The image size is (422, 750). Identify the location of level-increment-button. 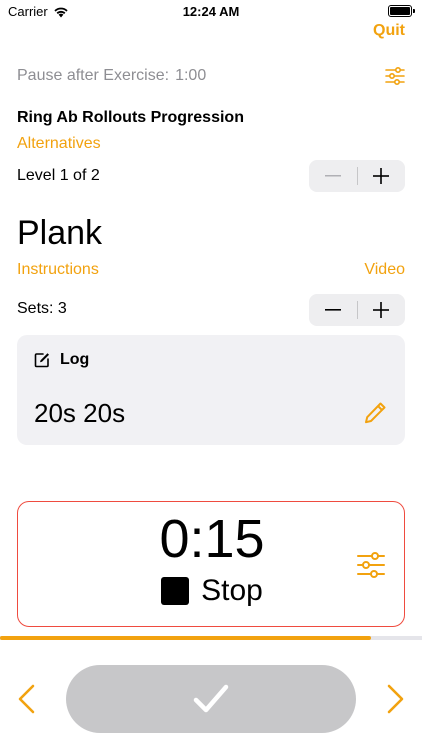
(382, 176).